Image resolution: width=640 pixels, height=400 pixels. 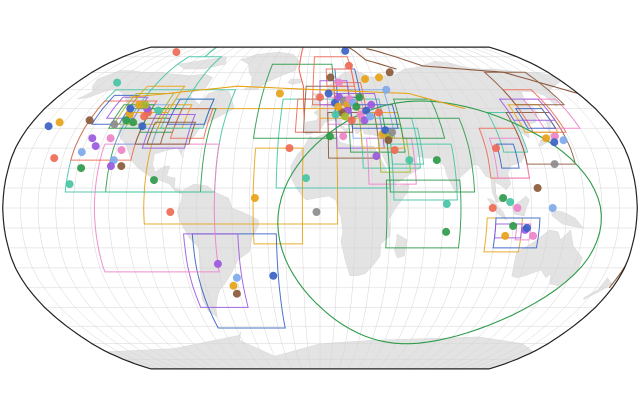 What do you see at coordinates (211, 52) in the screenshot?
I see `region-arc` at bounding box center [211, 52].